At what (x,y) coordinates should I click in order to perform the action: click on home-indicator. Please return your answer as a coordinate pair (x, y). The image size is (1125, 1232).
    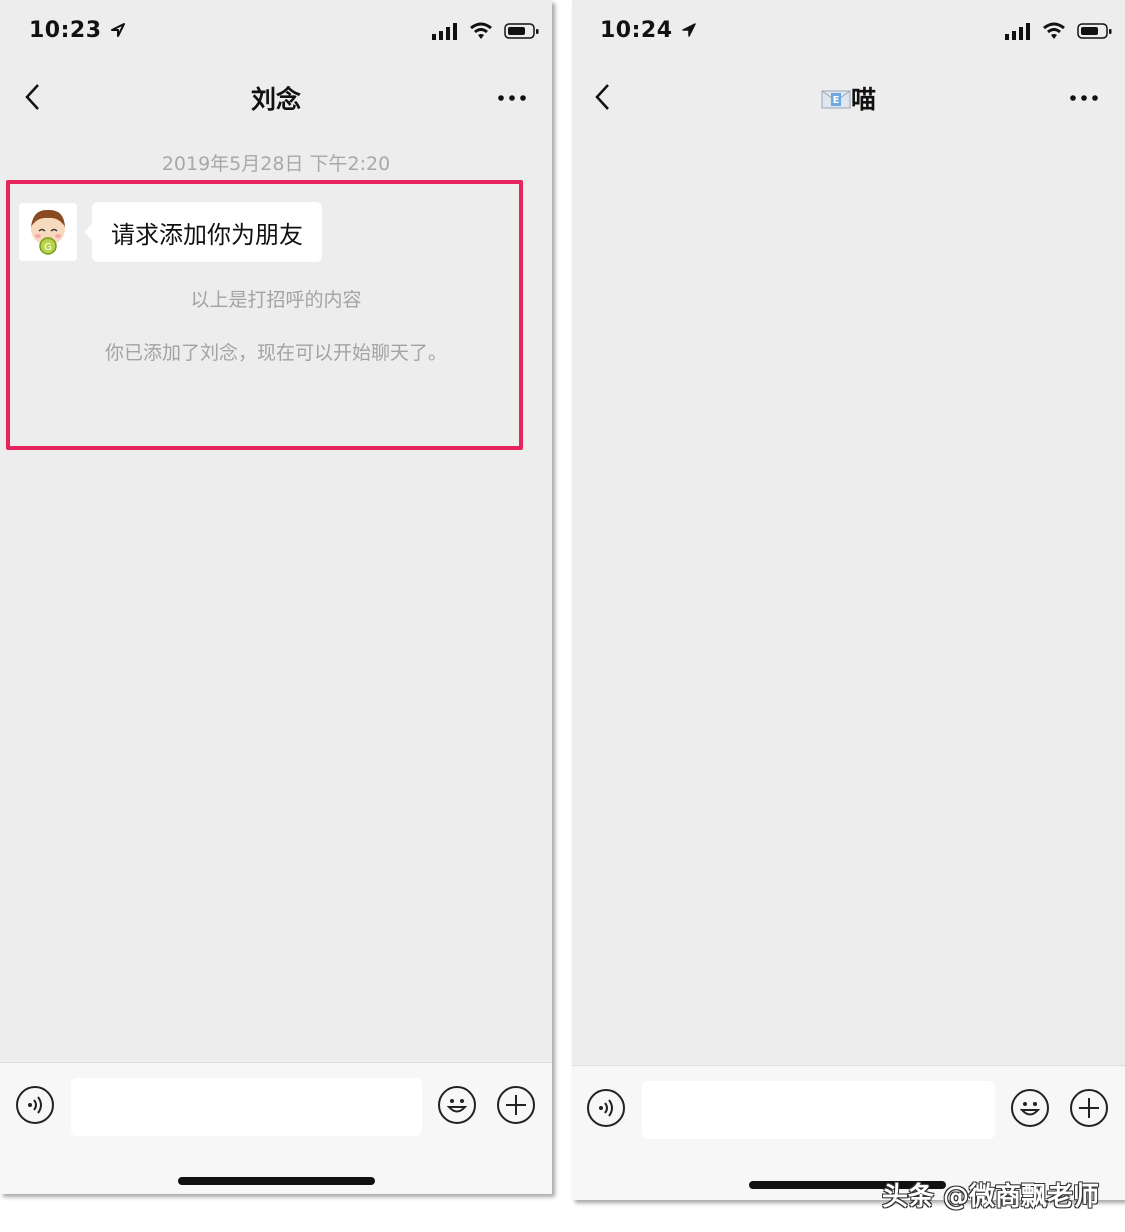
    Looking at the image, I should click on (276, 1181).